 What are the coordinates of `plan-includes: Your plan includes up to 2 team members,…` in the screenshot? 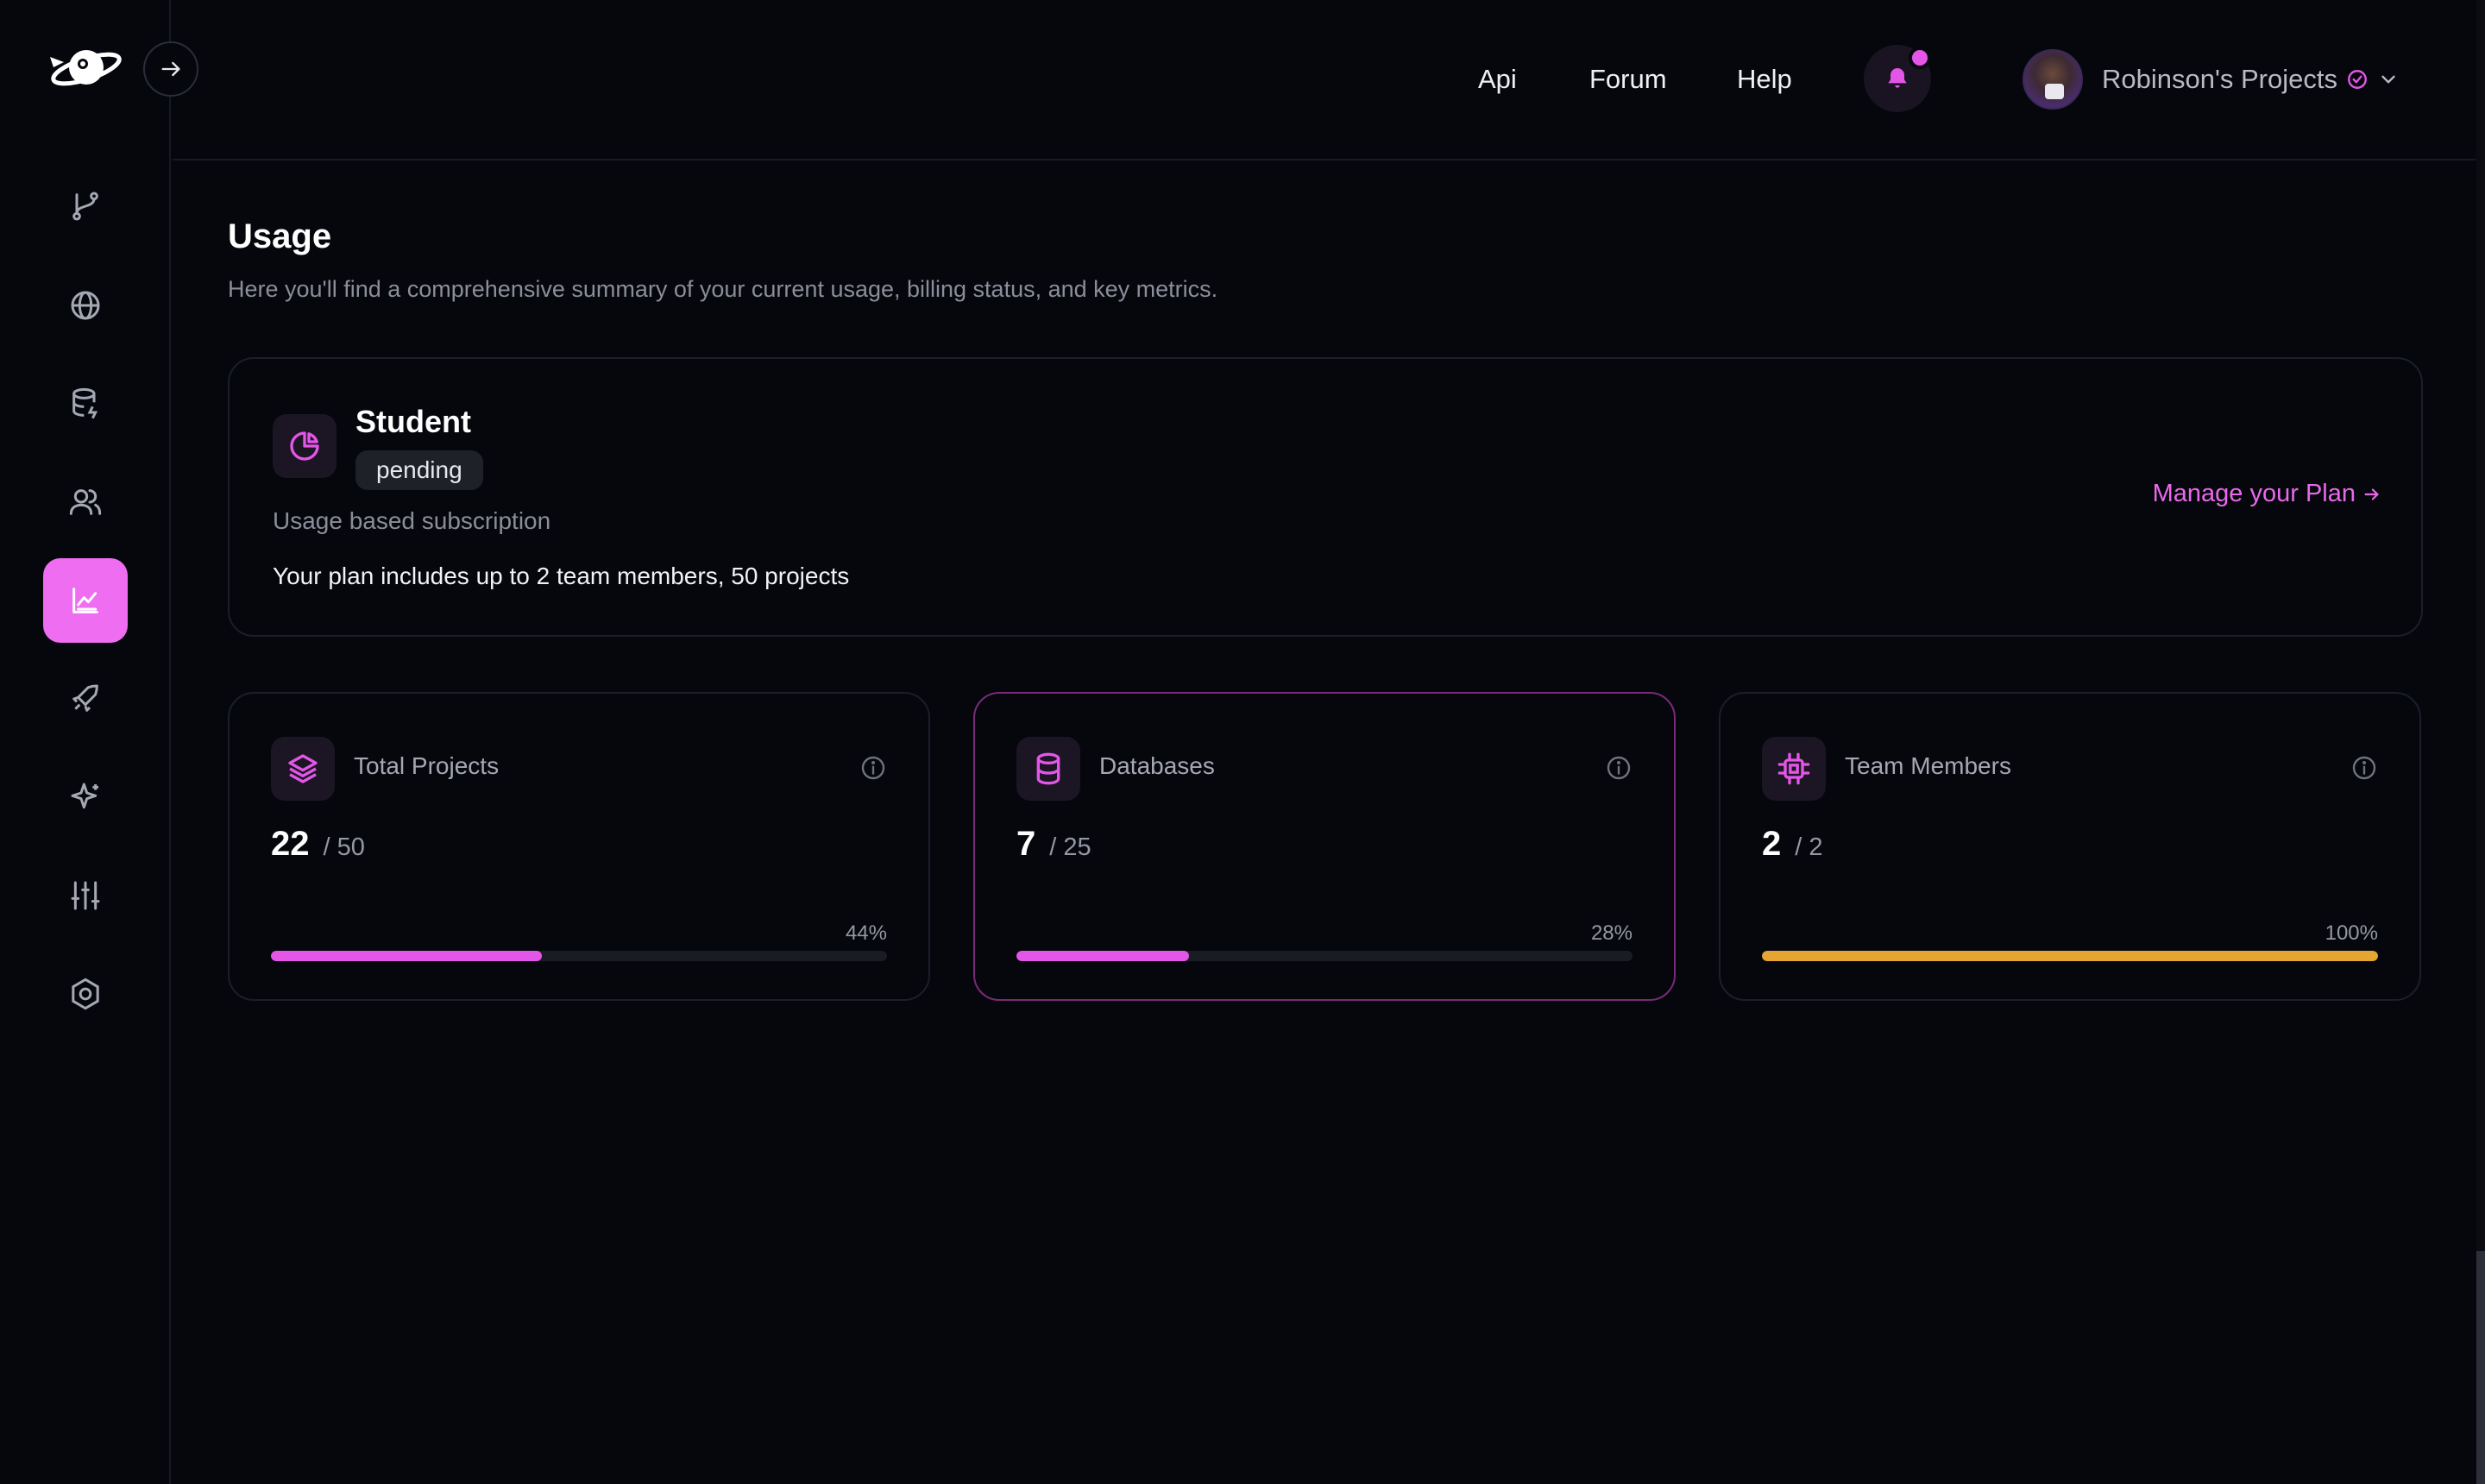 It's located at (561, 576).